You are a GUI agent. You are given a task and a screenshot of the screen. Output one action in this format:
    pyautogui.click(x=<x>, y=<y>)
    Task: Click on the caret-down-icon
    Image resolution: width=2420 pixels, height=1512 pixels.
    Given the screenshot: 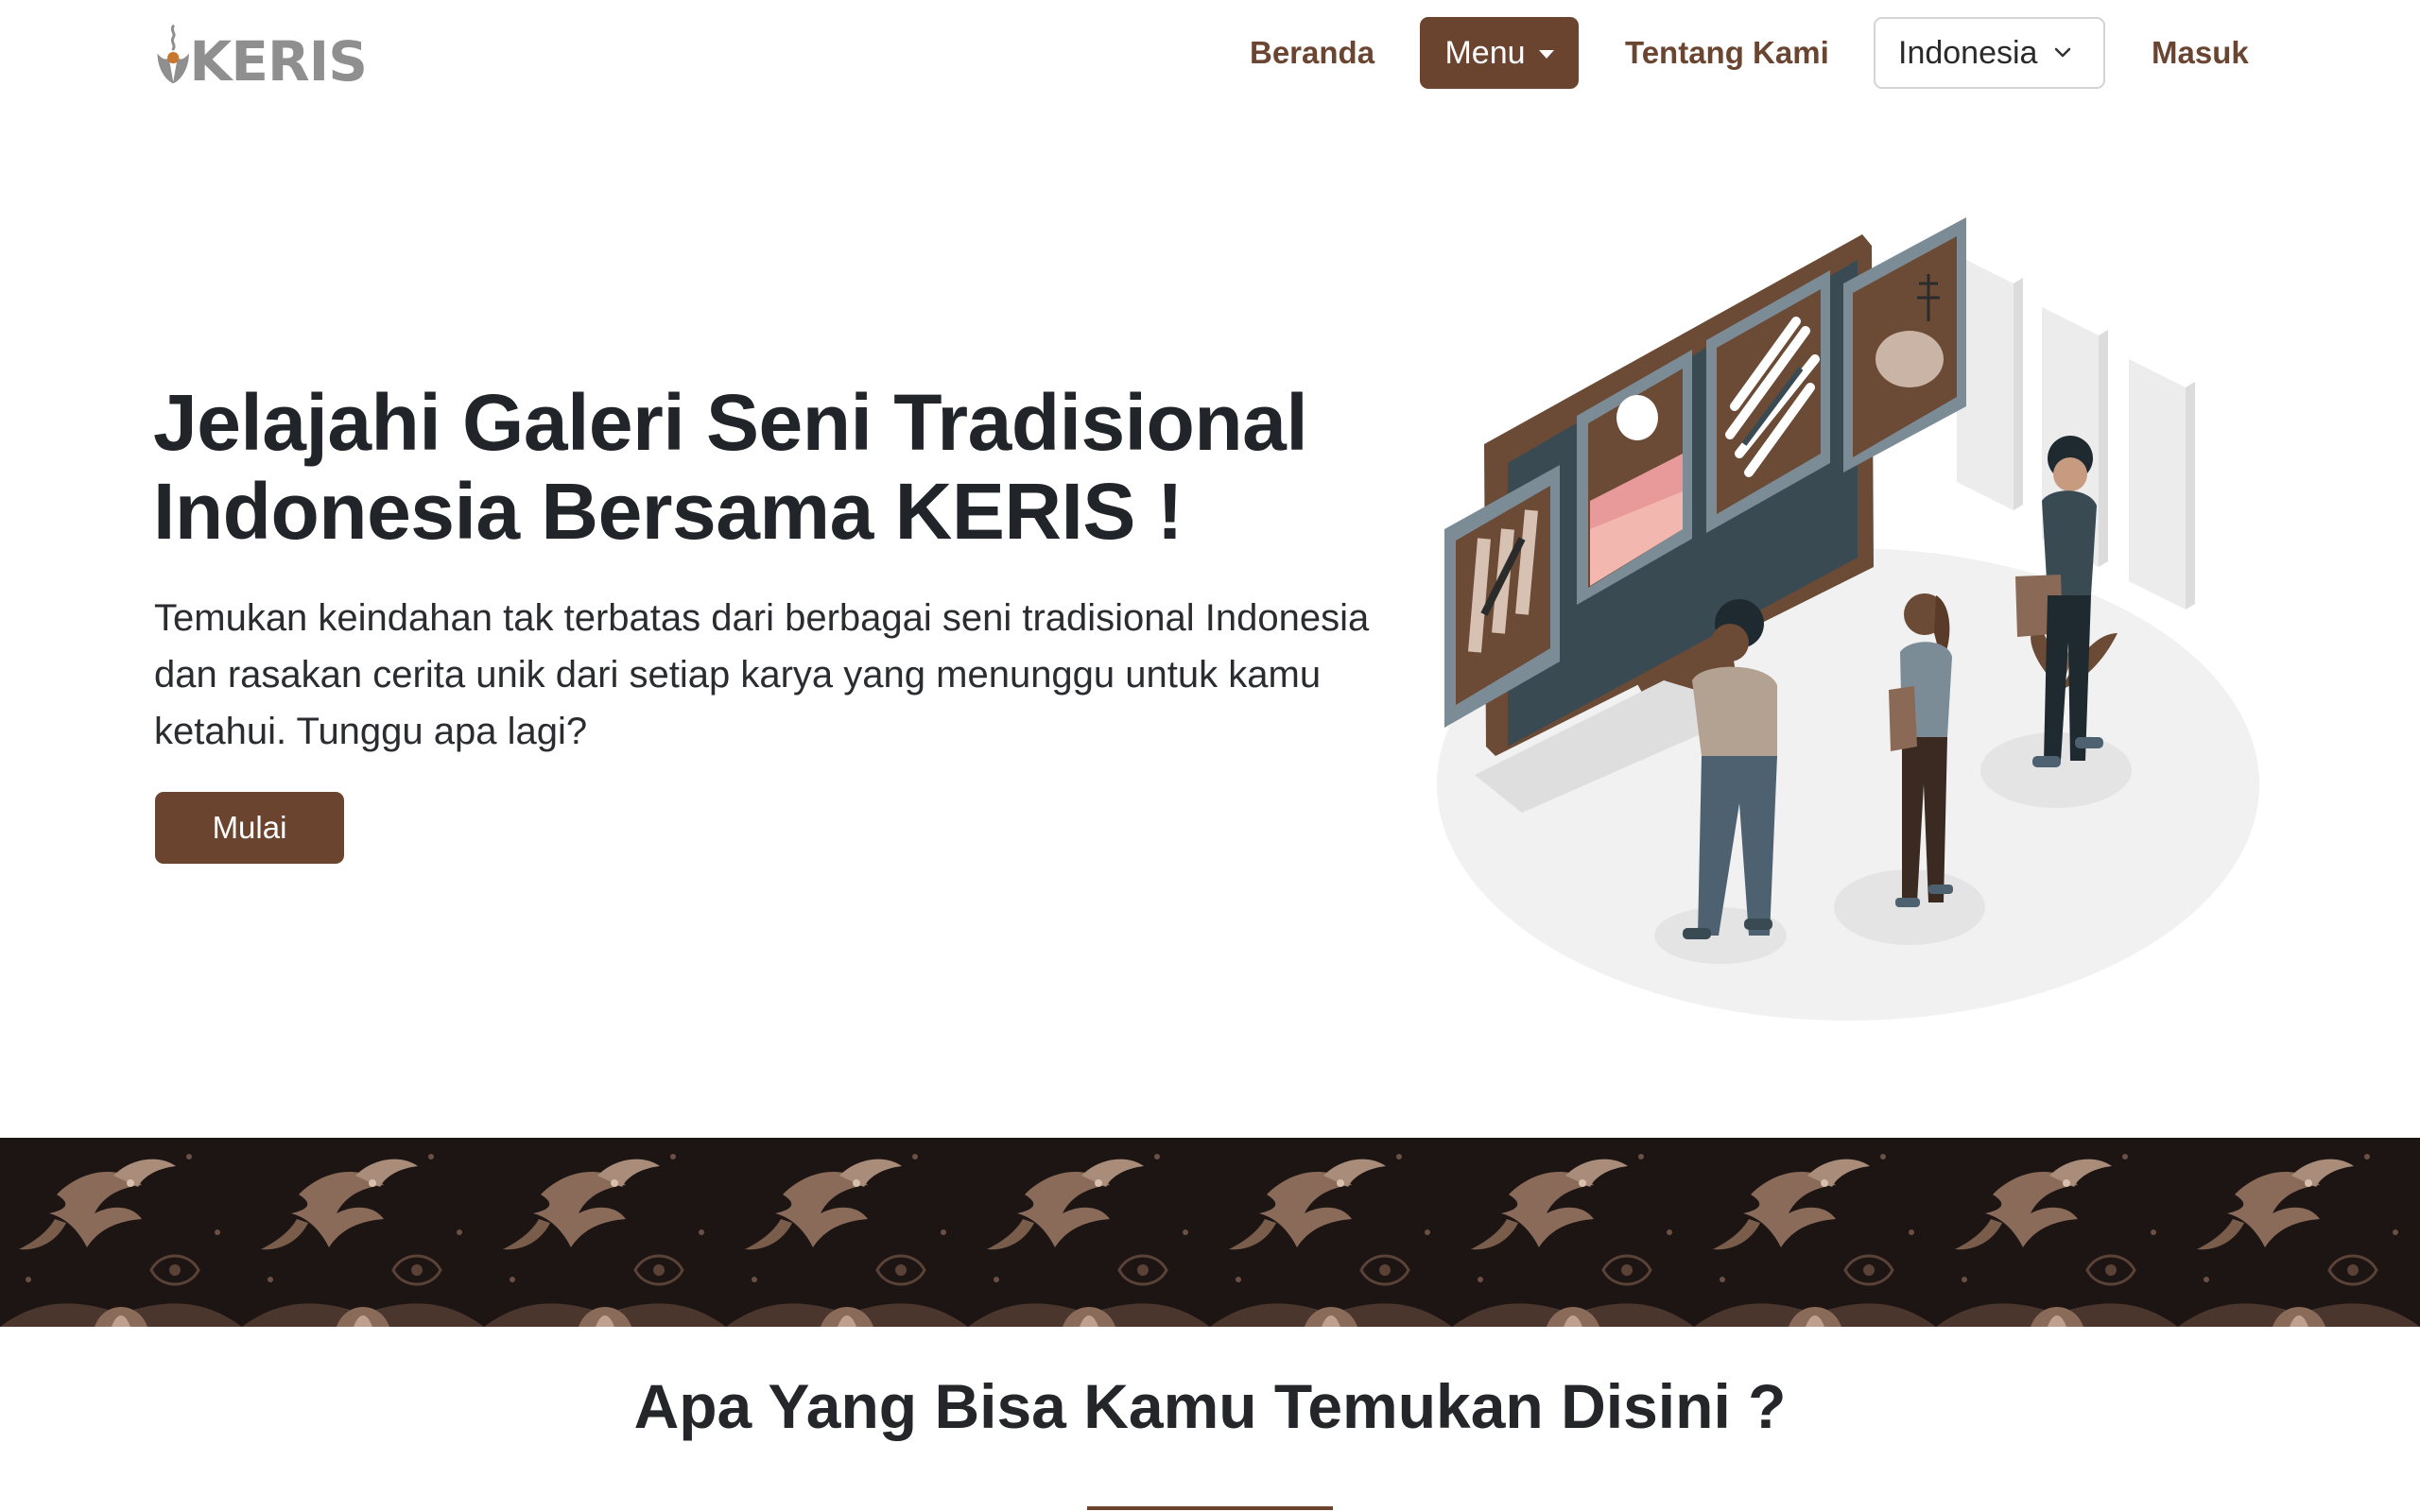 What is the action you would take?
    pyautogui.click(x=1546, y=54)
    